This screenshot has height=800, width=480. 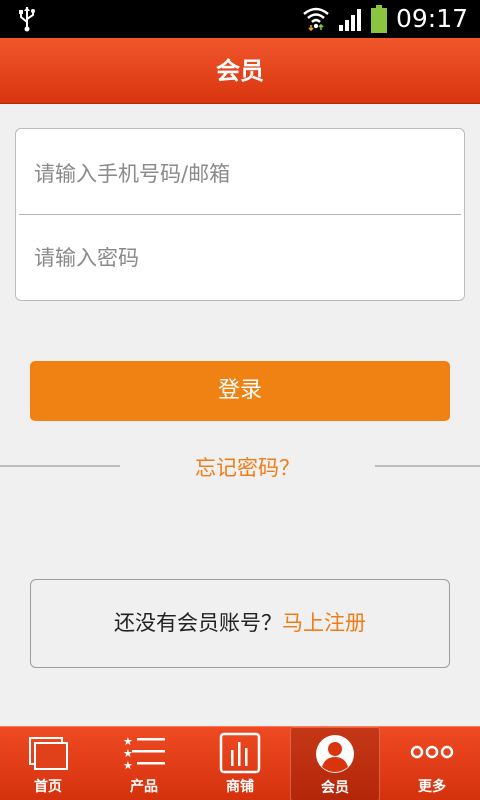 I want to click on register-box: 还没有会员账号？马上注册, so click(x=240, y=623).